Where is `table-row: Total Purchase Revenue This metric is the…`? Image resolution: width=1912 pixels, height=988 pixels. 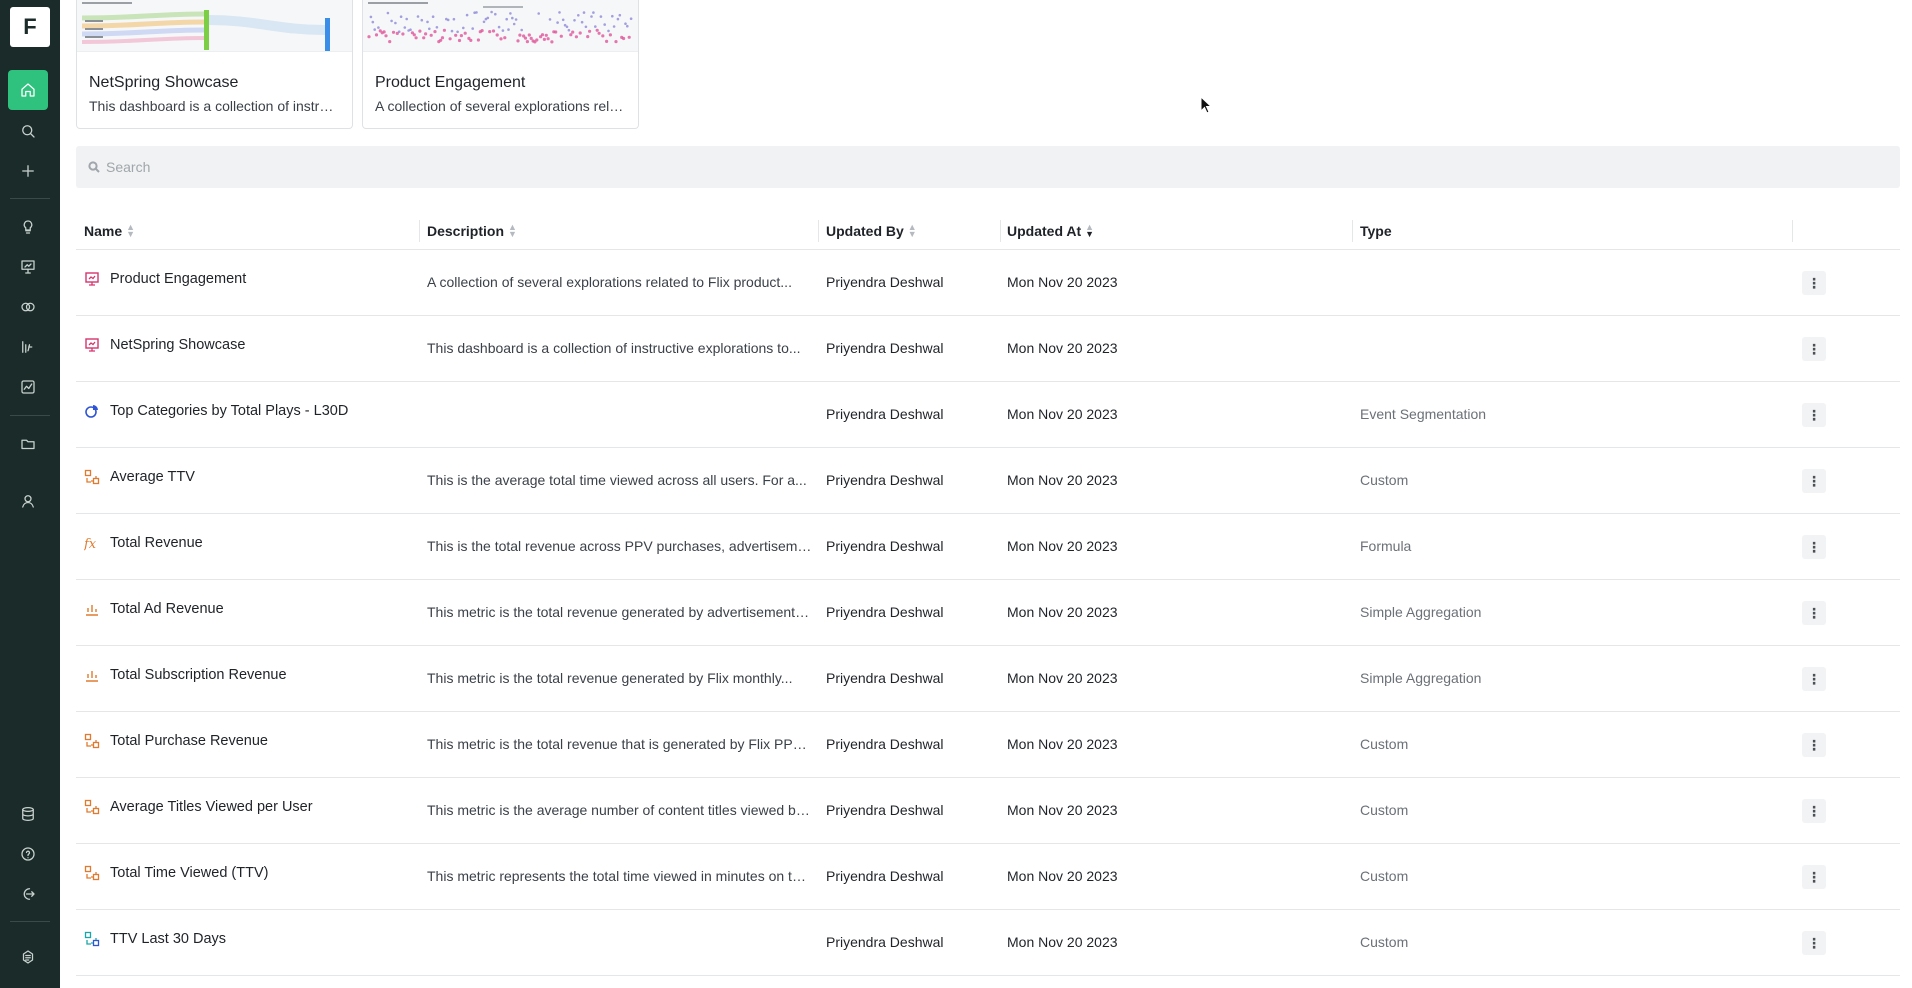
table-row: Total Purchase Revenue This metric is the… is located at coordinates (988, 745).